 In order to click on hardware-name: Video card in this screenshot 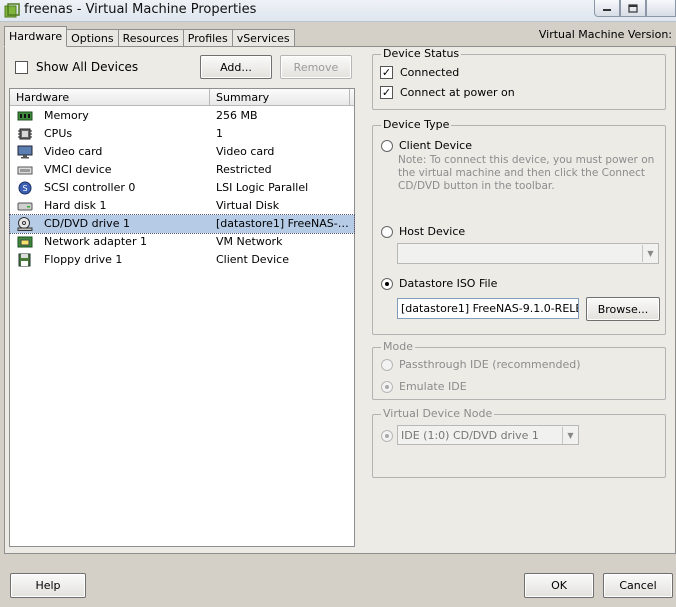, I will do `click(73, 151)`.